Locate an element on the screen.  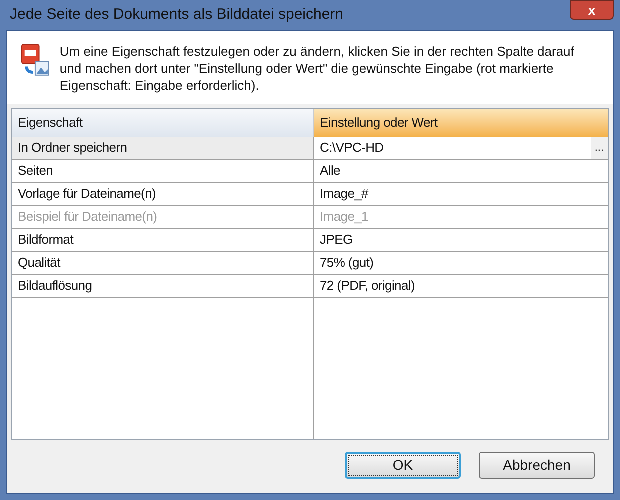
value-cell: C:\VPC-HD is located at coordinates (452, 148).